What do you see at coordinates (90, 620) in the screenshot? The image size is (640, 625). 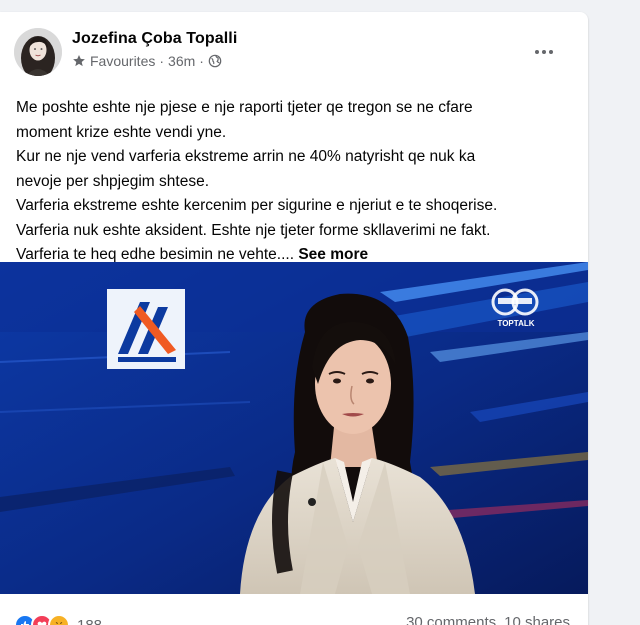 I see `reaction-count: 188` at bounding box center [90, 620].